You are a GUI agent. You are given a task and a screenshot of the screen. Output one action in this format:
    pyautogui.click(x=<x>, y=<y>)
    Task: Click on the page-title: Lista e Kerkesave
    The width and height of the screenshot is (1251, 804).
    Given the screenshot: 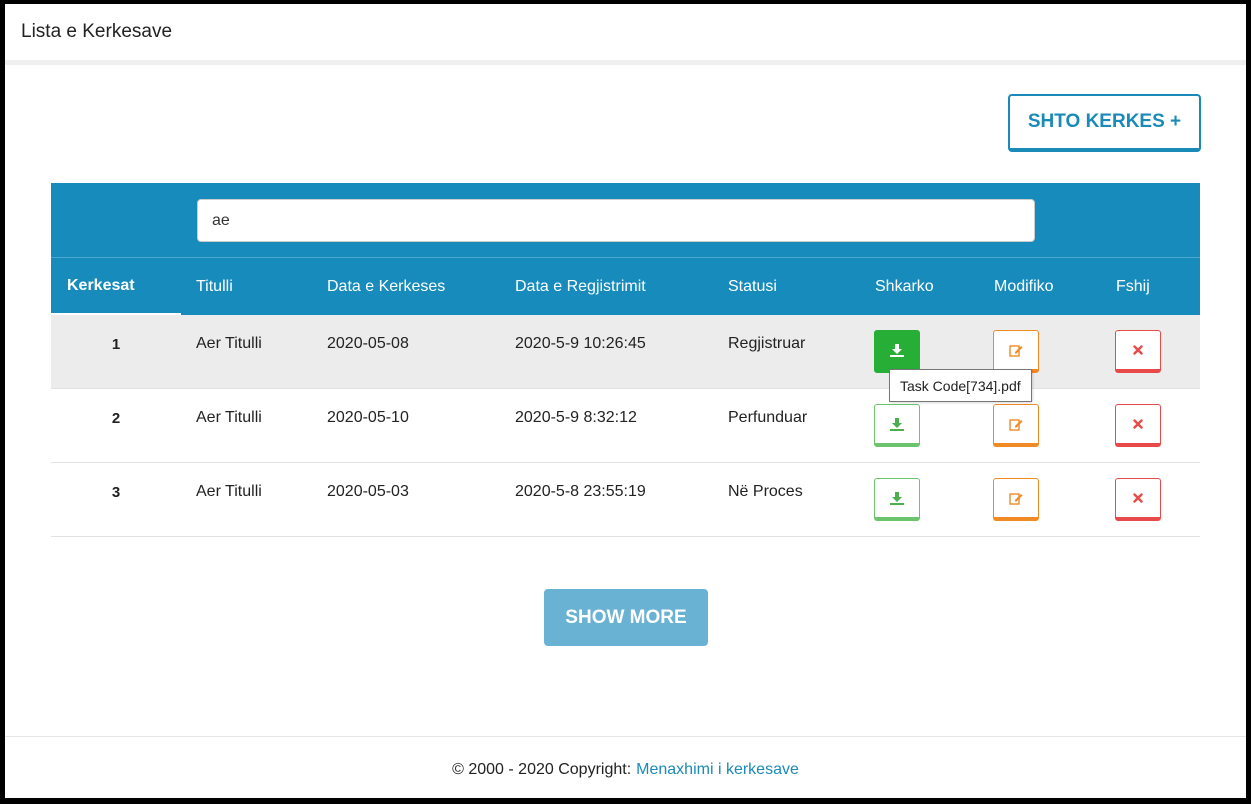 What is the action you would take?
    pyautogui.click(x=97, y=31)
    